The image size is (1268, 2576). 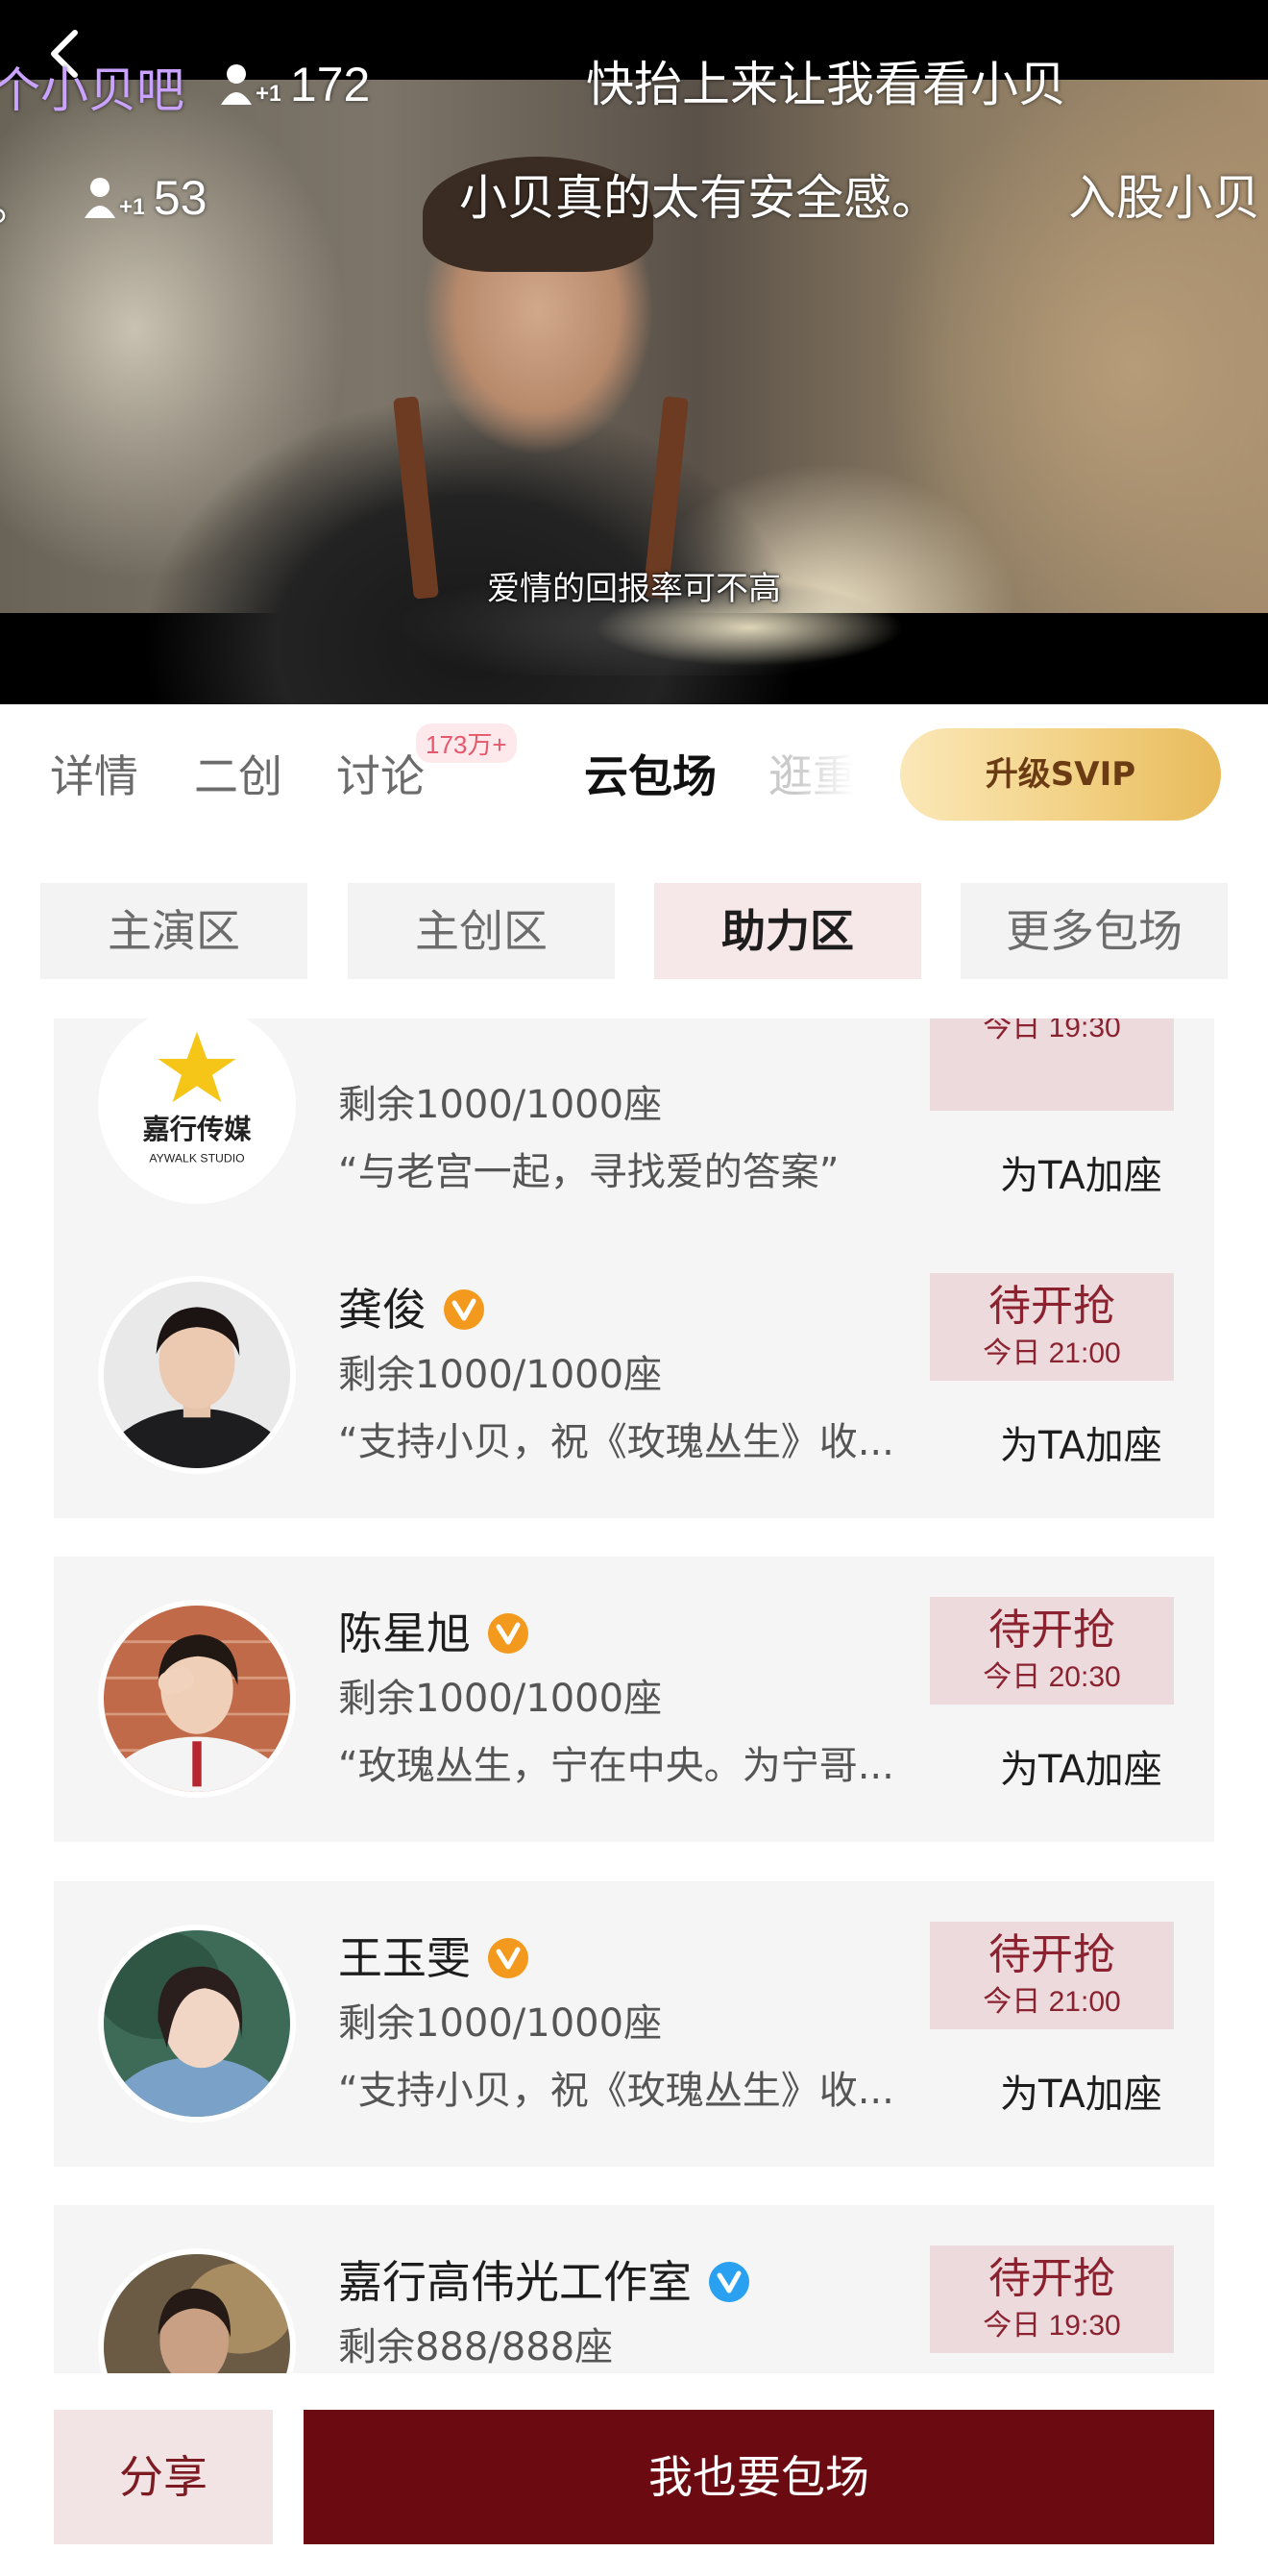 I want to click on filter-creators: 主创区, so click(x=481, y=931).